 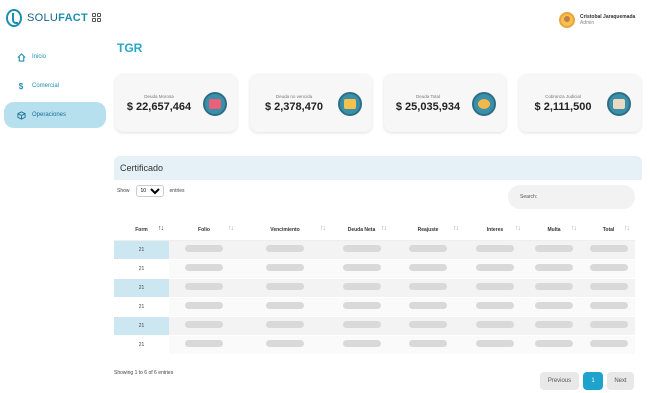 I want to click on people-icon, so click(x=484, y=104).